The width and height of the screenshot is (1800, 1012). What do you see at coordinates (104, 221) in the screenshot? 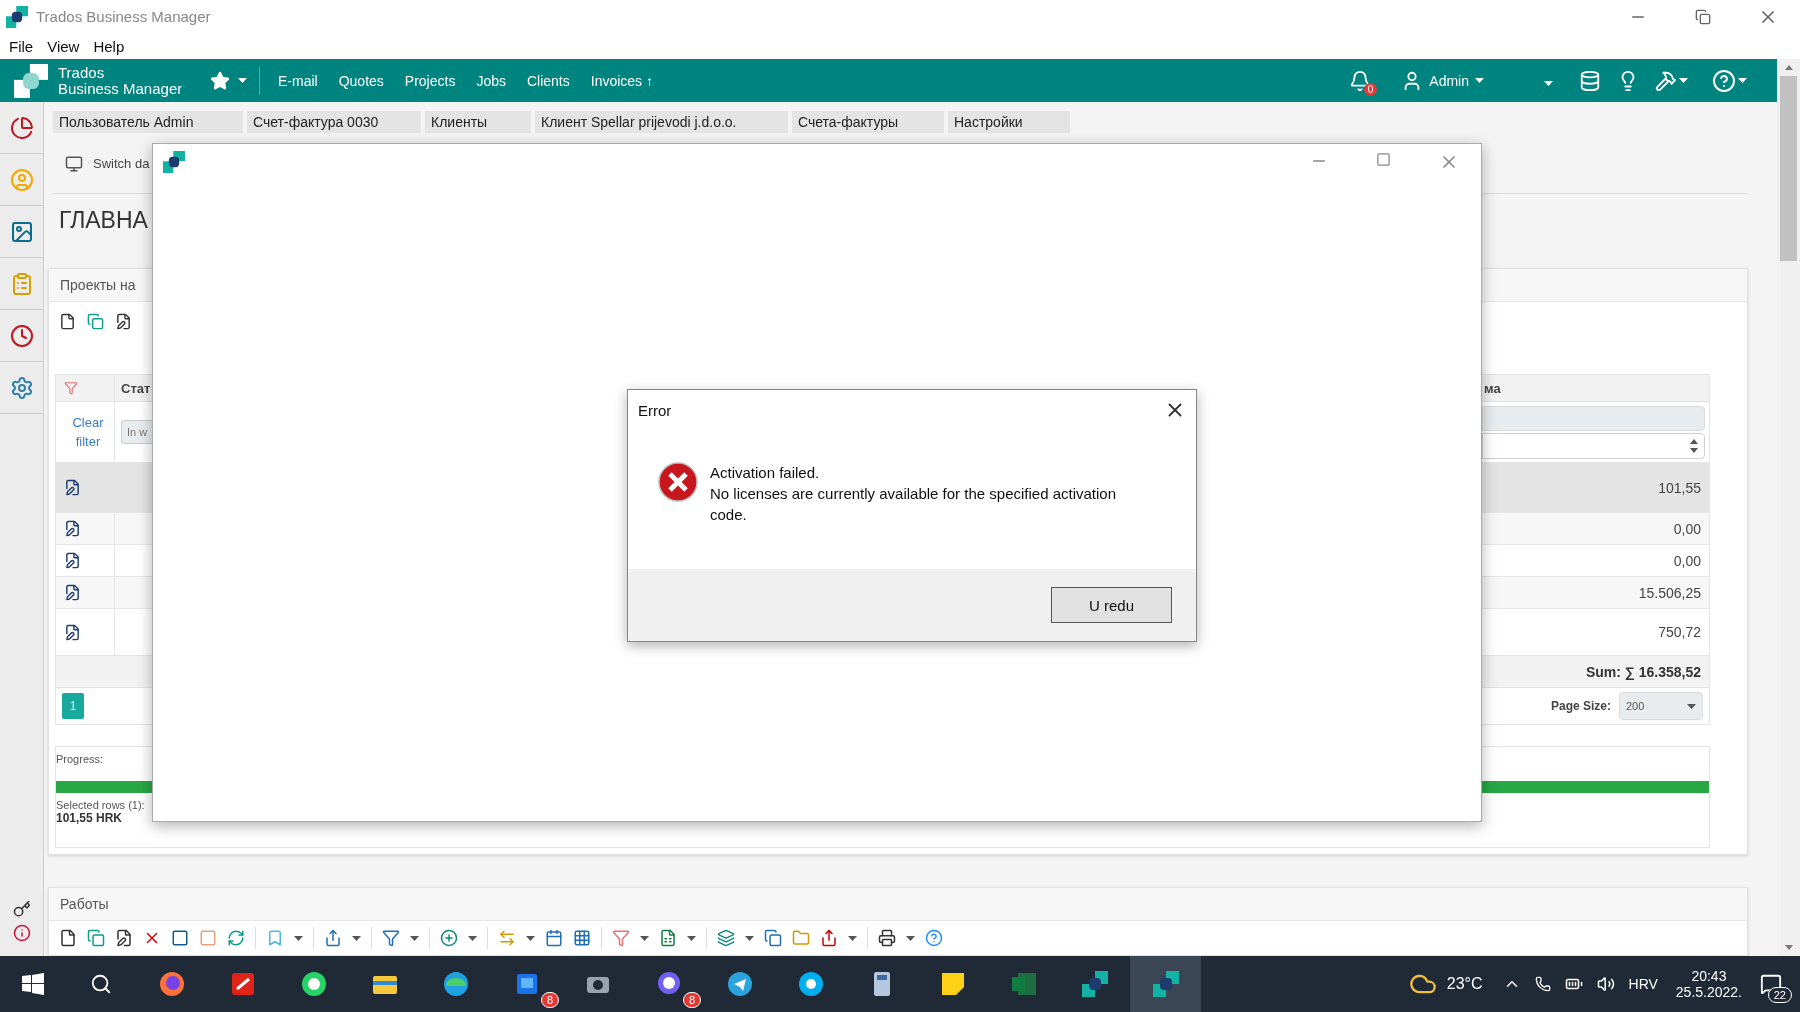
I see `page-heading: ГЛАВНА` at bounding box center [104, 221].